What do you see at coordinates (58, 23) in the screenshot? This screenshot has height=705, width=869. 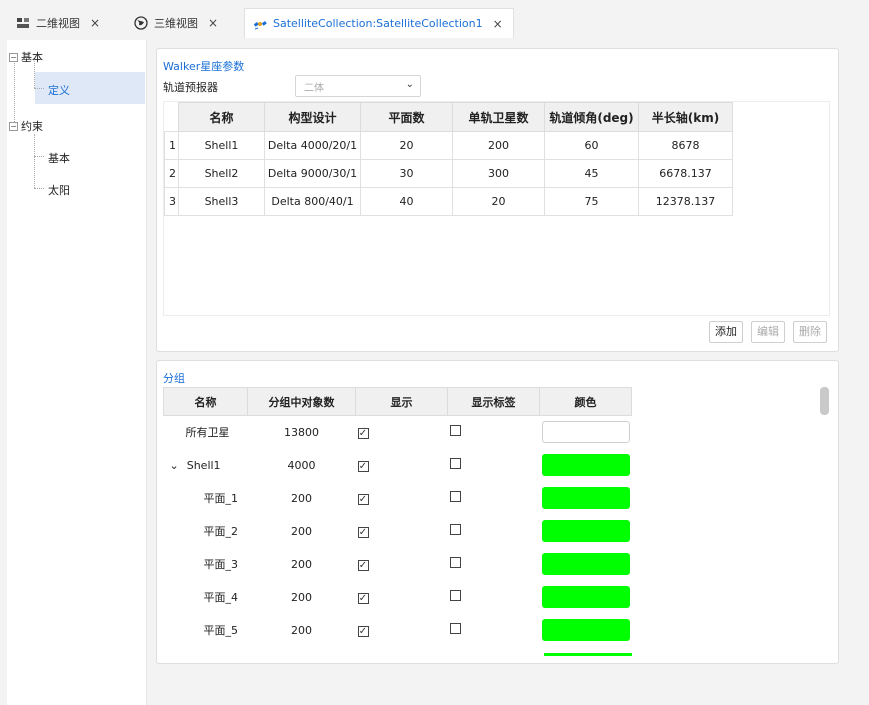 I see `tab-2d-view: 二维视图 ×` at bounding box center [58, 23].